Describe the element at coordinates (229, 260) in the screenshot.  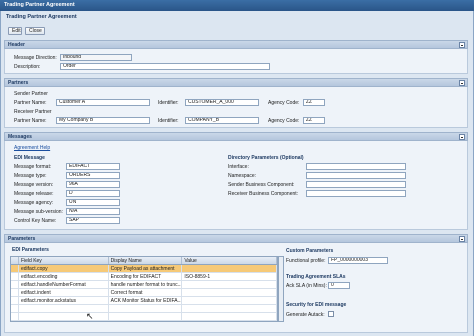
I see `column-header-value: Value` at that location.